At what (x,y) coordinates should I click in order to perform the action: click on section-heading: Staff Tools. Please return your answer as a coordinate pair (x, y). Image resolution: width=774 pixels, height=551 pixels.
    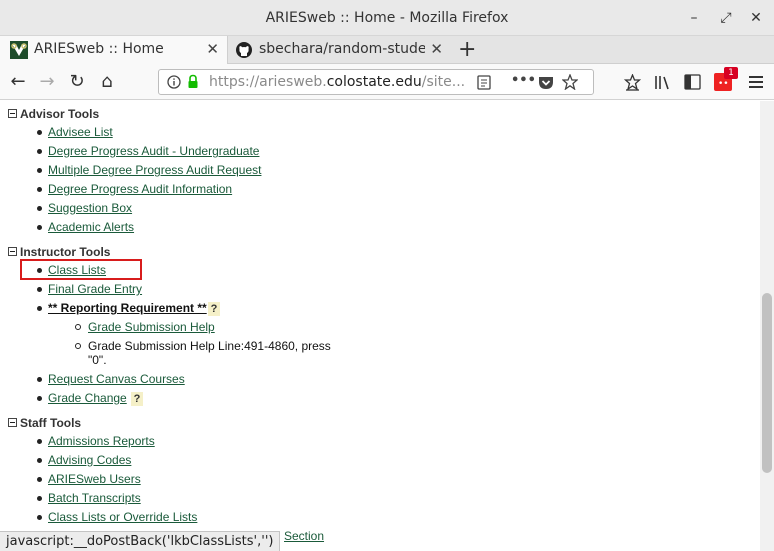
    Looking at the image, I should click on (51, 423).